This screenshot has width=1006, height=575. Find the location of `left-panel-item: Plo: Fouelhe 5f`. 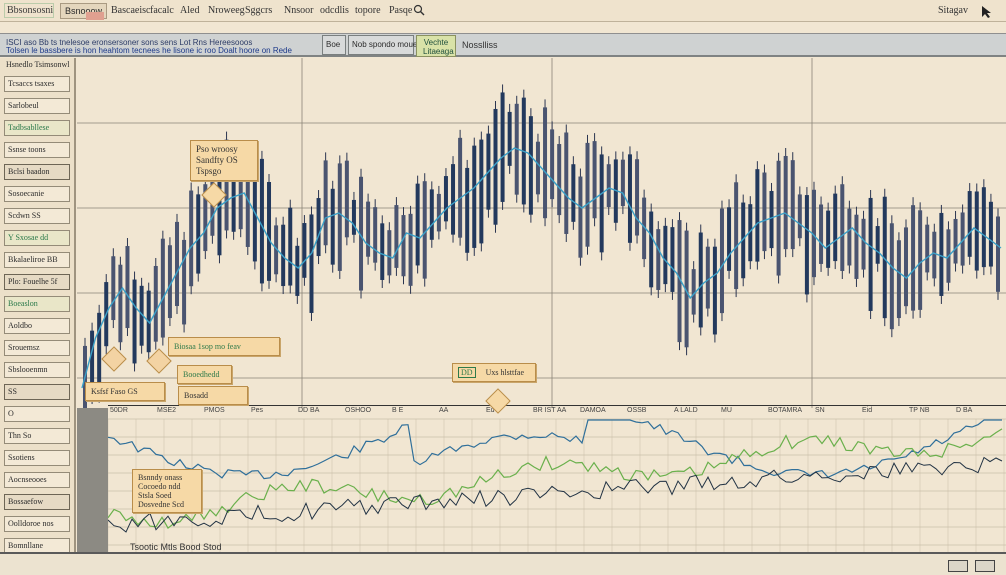

left-panel-item: Plo: Fouelhe 5f is located at coordinates (37, 282).